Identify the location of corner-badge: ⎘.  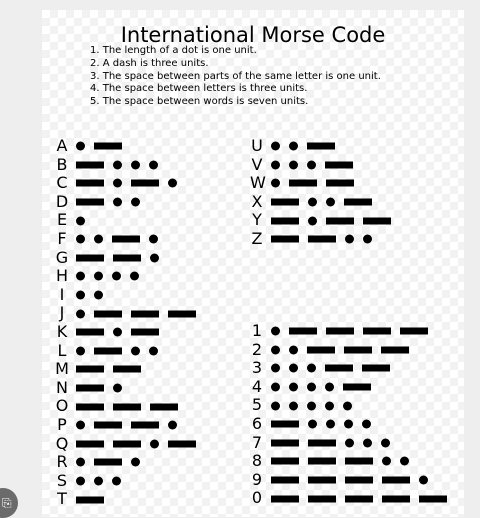
(9, 503).